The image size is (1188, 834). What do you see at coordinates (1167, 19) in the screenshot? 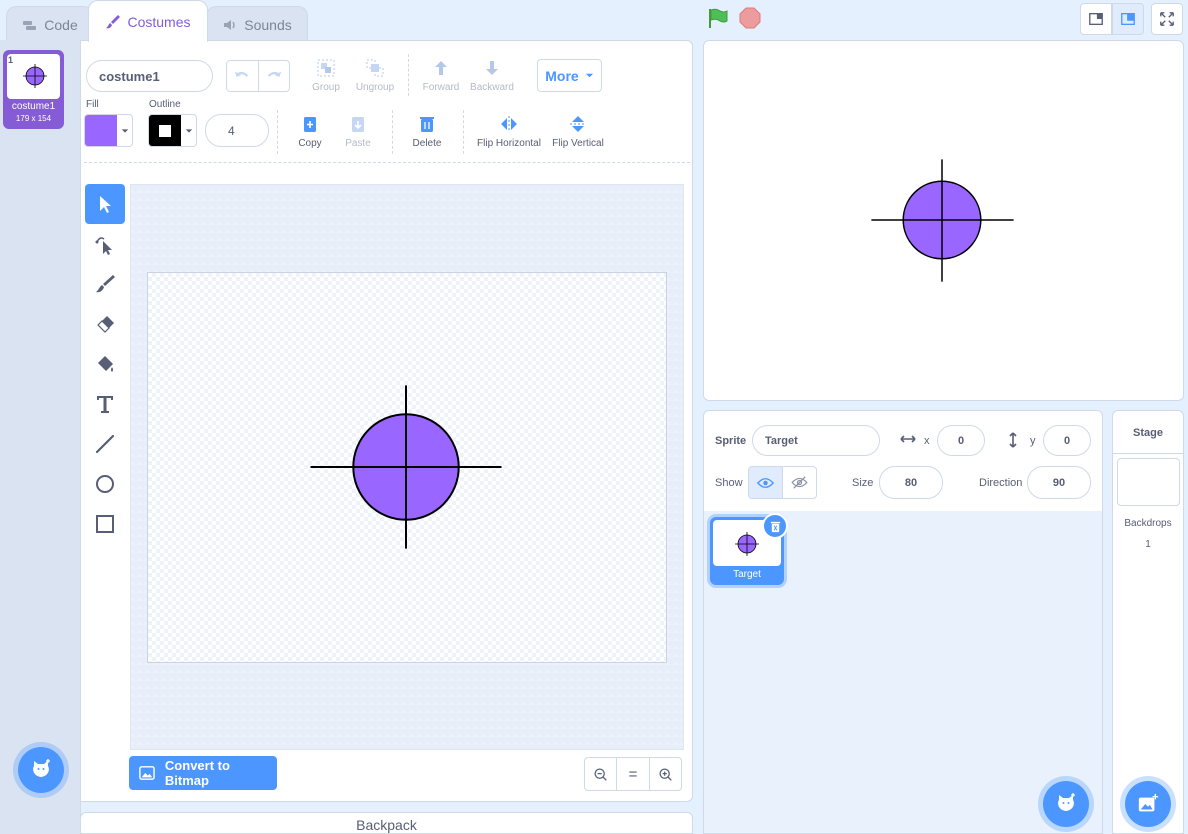
I see `fullscreen-button` at bounding box center [1167, 19].